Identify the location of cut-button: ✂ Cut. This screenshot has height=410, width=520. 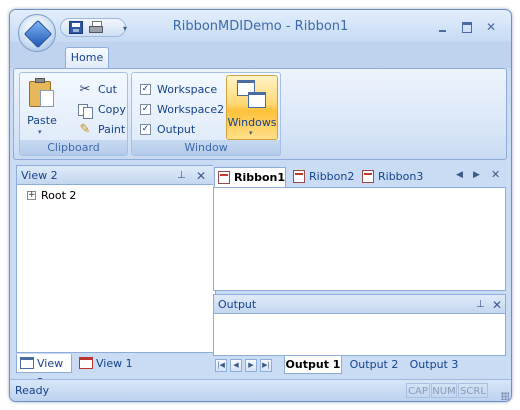
(102, 90).